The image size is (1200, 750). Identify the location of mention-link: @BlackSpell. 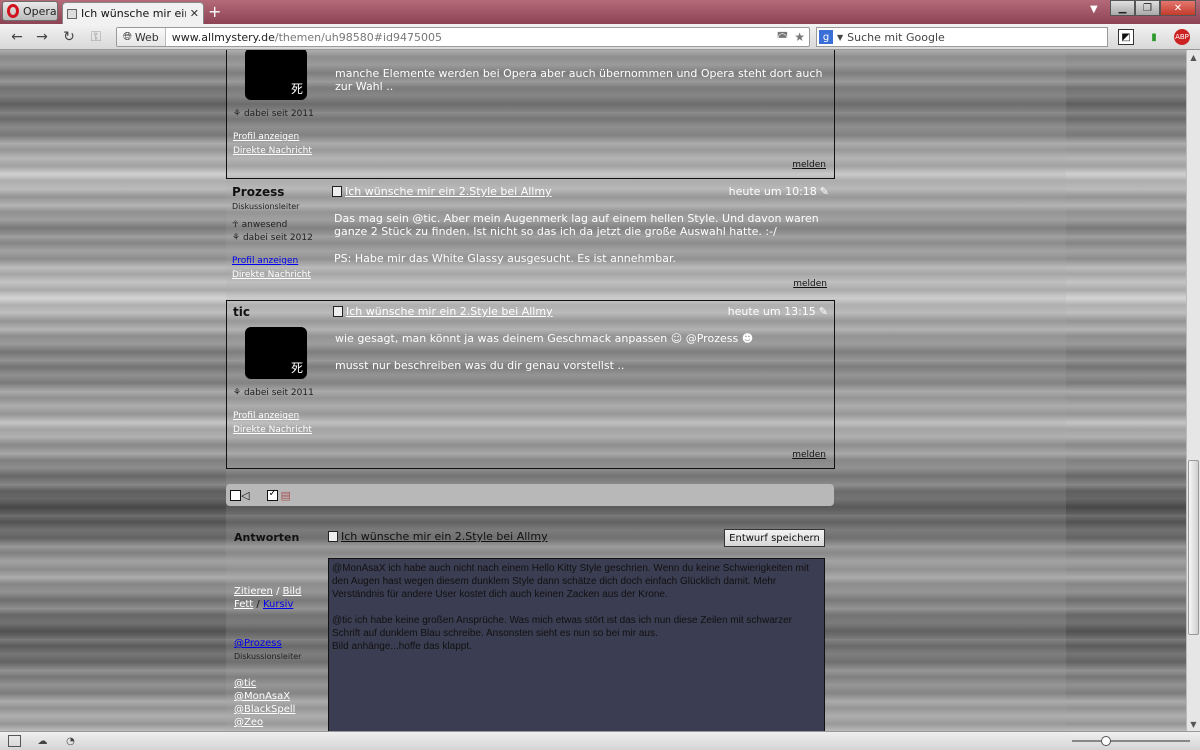
(264, 709).